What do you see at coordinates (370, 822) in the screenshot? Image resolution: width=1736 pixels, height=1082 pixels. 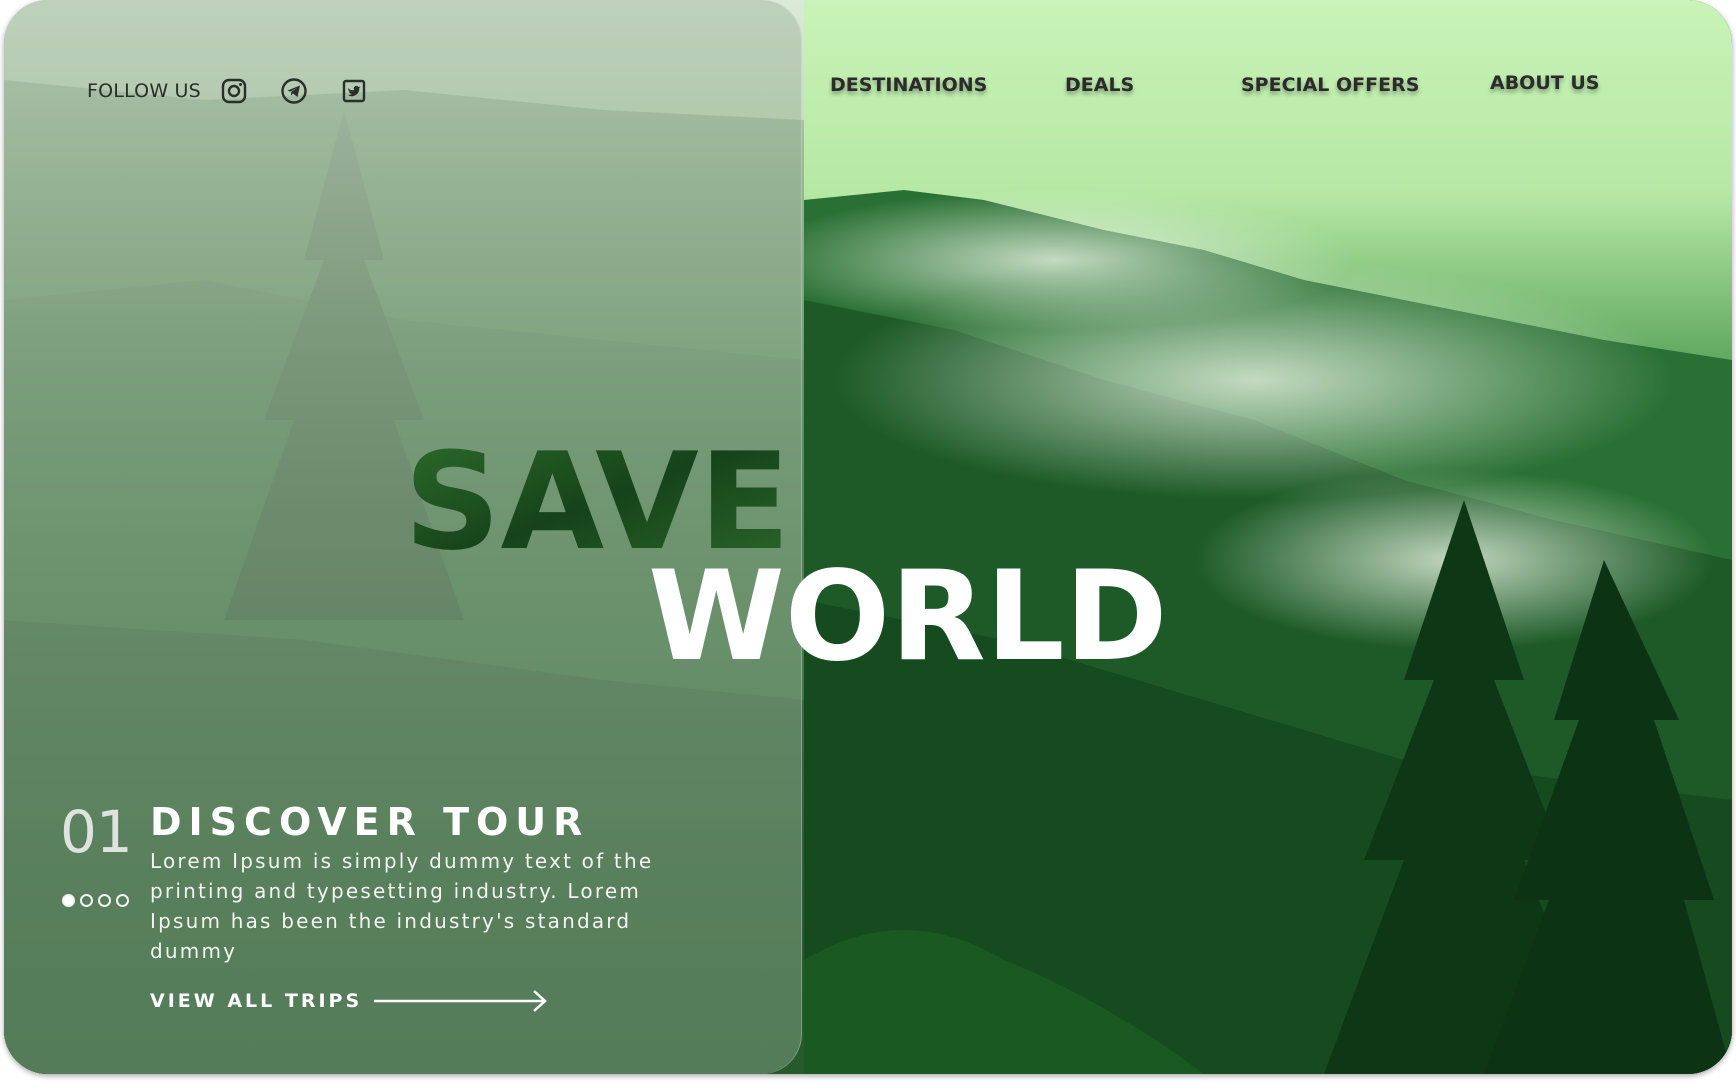 I see `tour-title: DISCOVER TOUR` at bounding box center [370, 822].